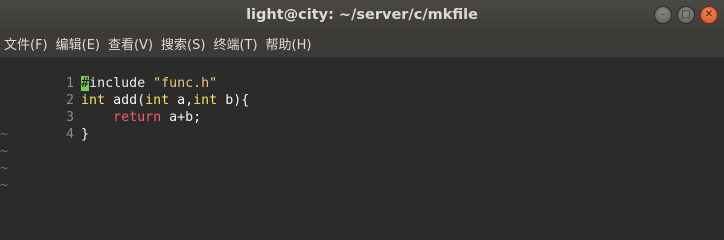 Image resolution: width=724 pixels, height=240 pixels. What do you see at coordinates (132, 43) in the screenshot?
I see `menu-view: 查看(V)` at bounding box center [132, 43].